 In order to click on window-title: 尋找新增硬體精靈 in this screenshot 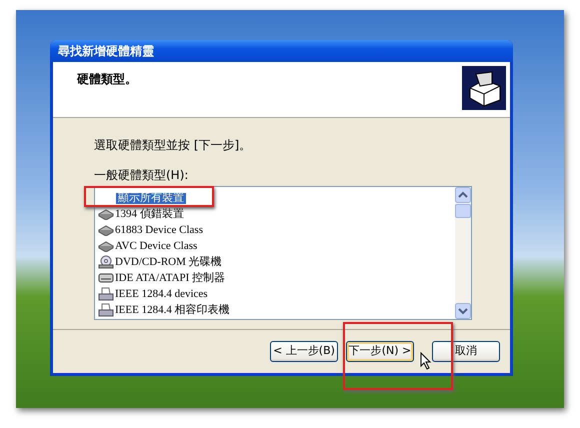, I will do `click(106, 51)`.